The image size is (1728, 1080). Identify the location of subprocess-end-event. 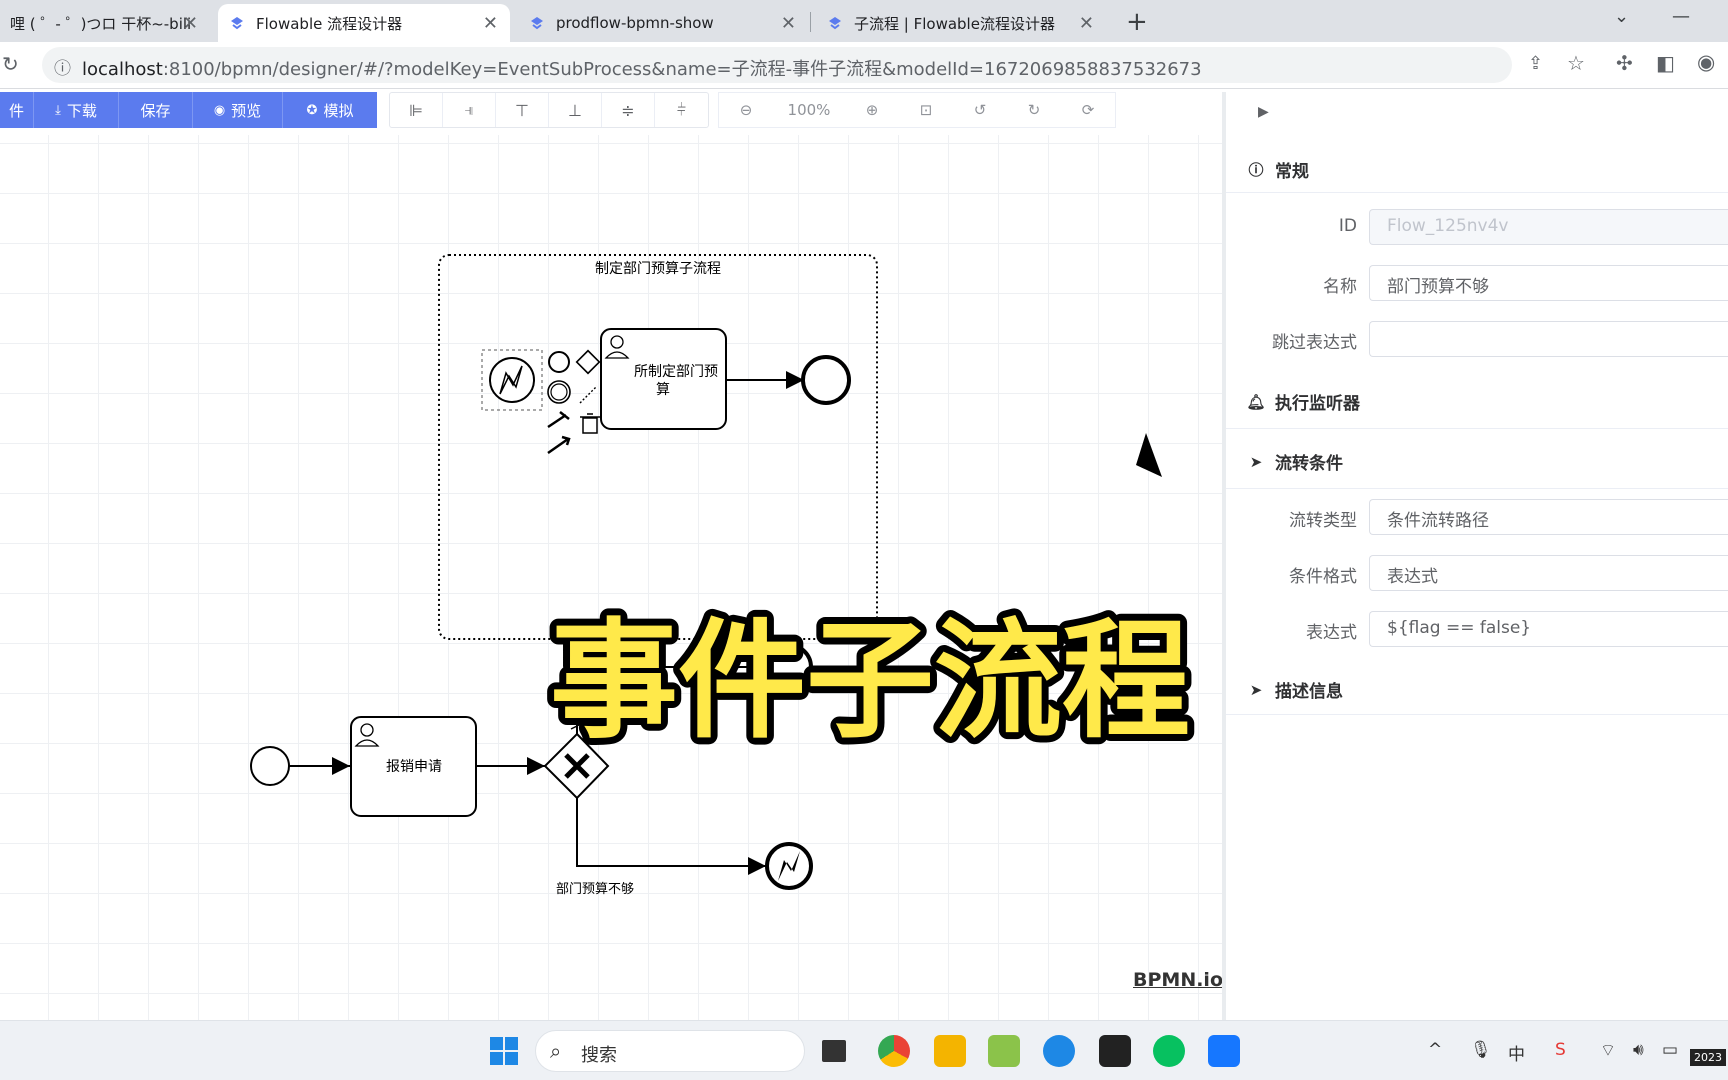
(826, 380).